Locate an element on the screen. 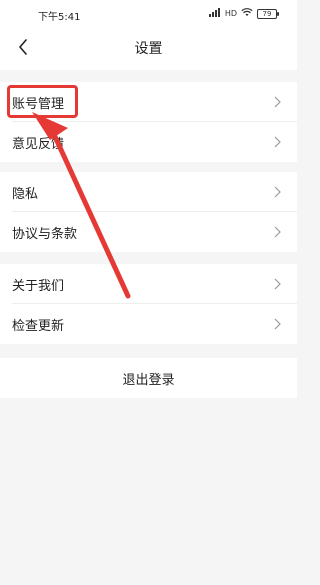  logout-button: 退出登录 is located at coordinates (148, 378).